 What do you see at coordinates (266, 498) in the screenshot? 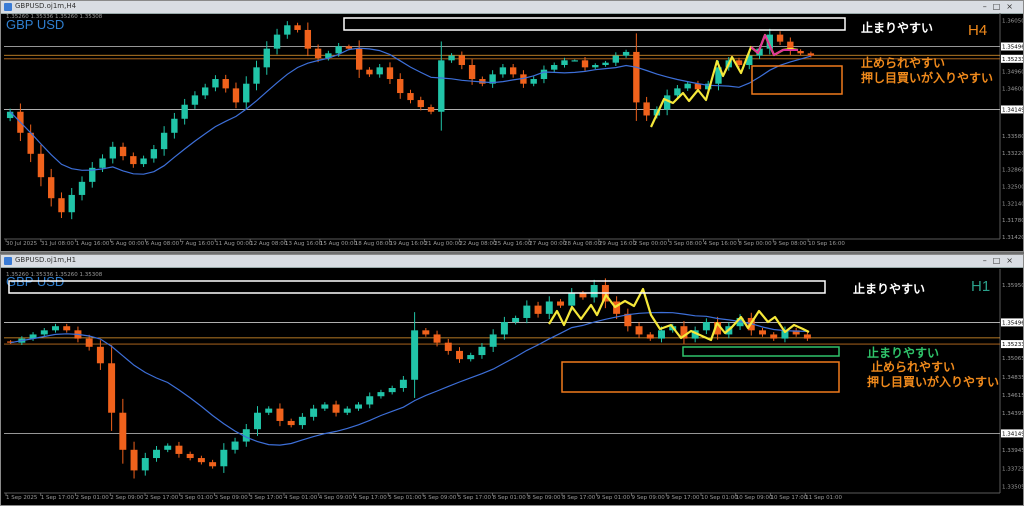
I see `time-axis-tick: 3 Sep 17:00` at bounding box center [266, 498].